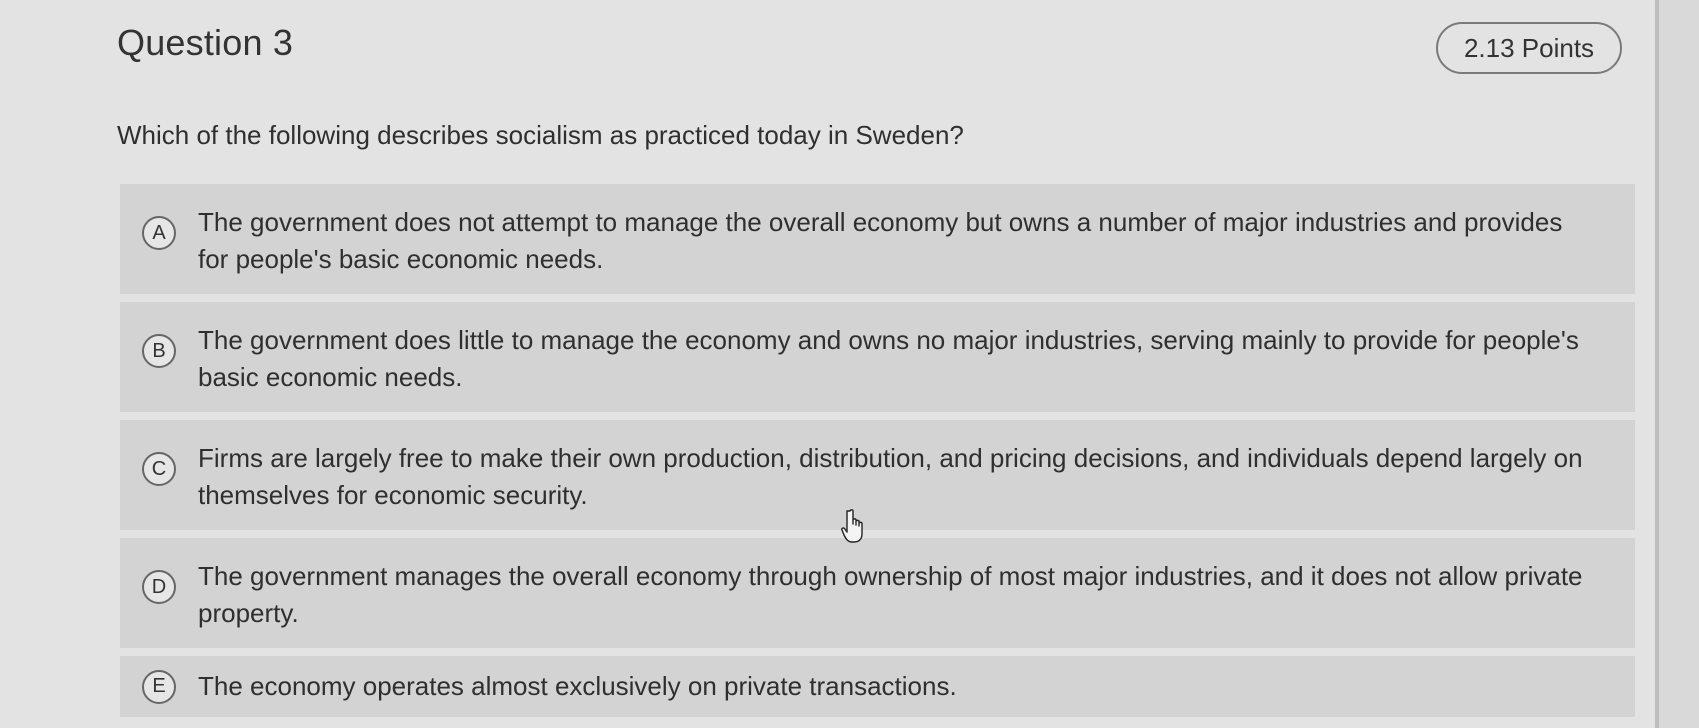 This screenshot has height=728, width=1699. Describe the element at coordinates (159, 233) in the screenshot. I see `option-letter-a: A` at that location.